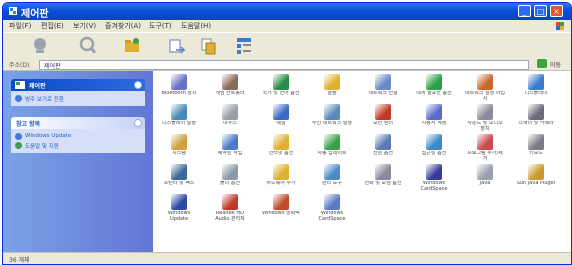 Image resolution: width=572 pixels, height=265 pixels. Describe the element at coordinates (179, 149) in the screenshot. I see `control-panel-item: 시스템` at that location.